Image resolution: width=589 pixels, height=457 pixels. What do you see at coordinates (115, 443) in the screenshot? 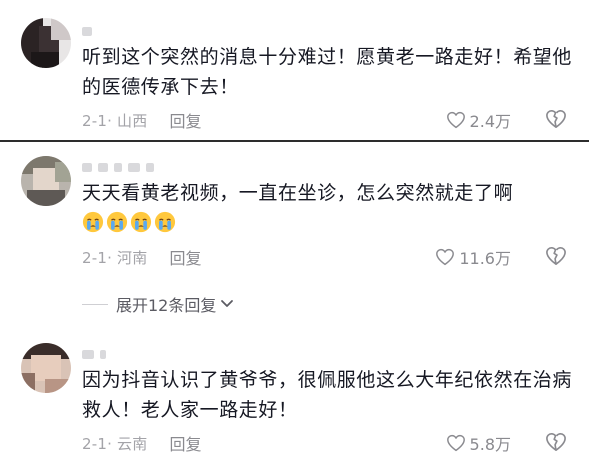
I see `comment-date-location: 2-1· 云南` at bounding box center [115, 443].